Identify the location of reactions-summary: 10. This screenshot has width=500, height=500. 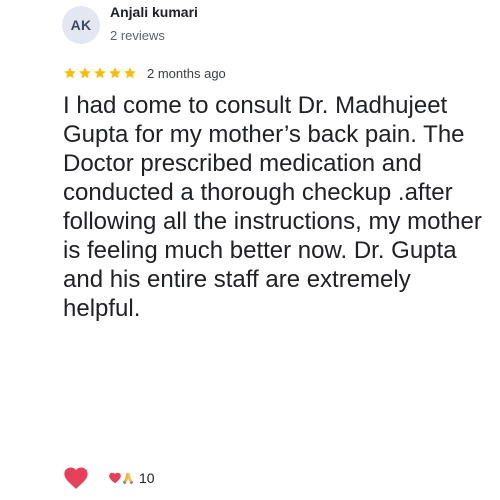
(131, 478).